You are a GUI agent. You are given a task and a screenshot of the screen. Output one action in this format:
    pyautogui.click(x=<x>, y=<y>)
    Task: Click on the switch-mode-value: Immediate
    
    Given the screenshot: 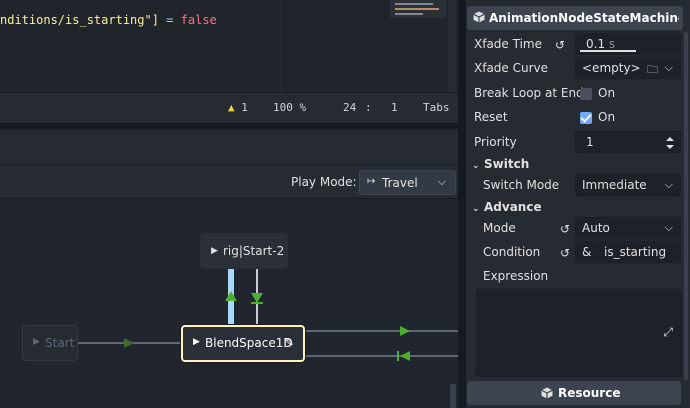 What is the action you would take?
    pyautogui.click(x=614, y=185)
    